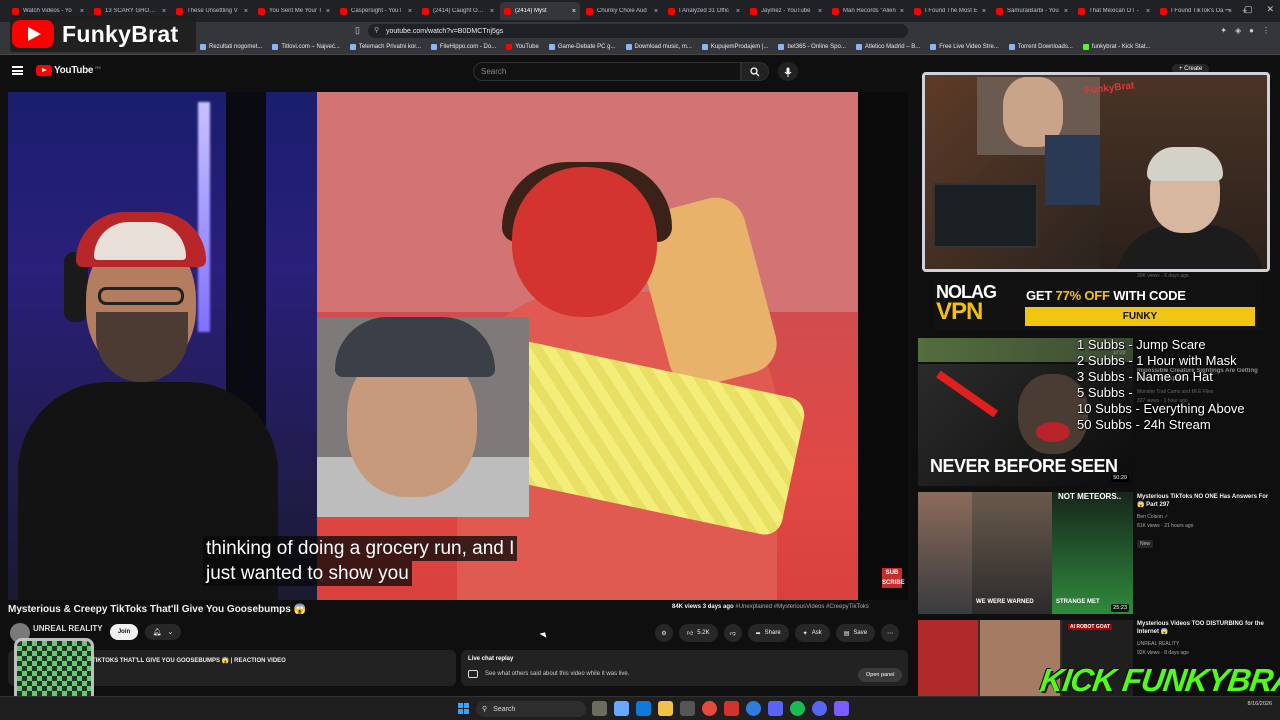  What do you see at coordinates (687, 708) in the screenshot?
I see `store-icon` at bounding box center [687, 708].